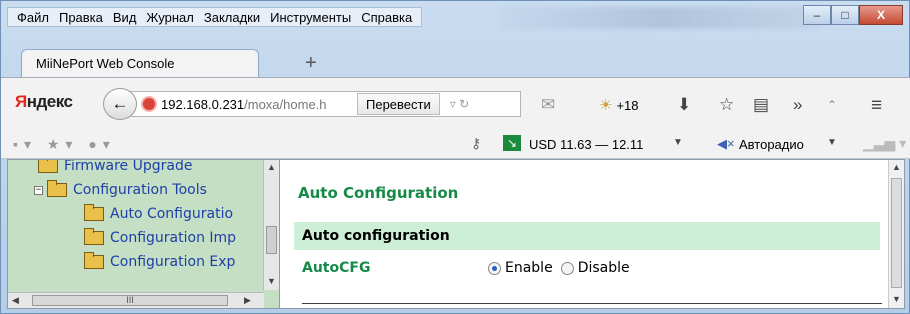 The width and height of the screenshot is (910, 314). What do you see at coordinates (128, 167) in the screenshot?
I see `tree-item-label: Firmware Upgrade` at bounding box center [128, 167].